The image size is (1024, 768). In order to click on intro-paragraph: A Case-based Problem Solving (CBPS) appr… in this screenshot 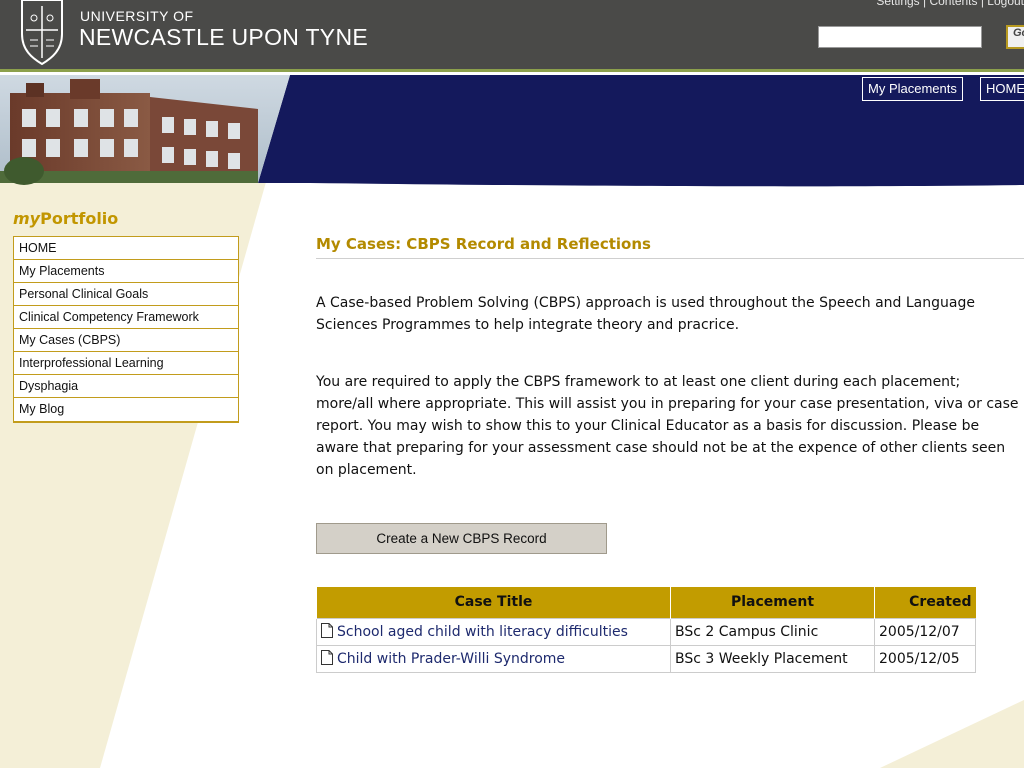, I will do `click(645, 314)`.